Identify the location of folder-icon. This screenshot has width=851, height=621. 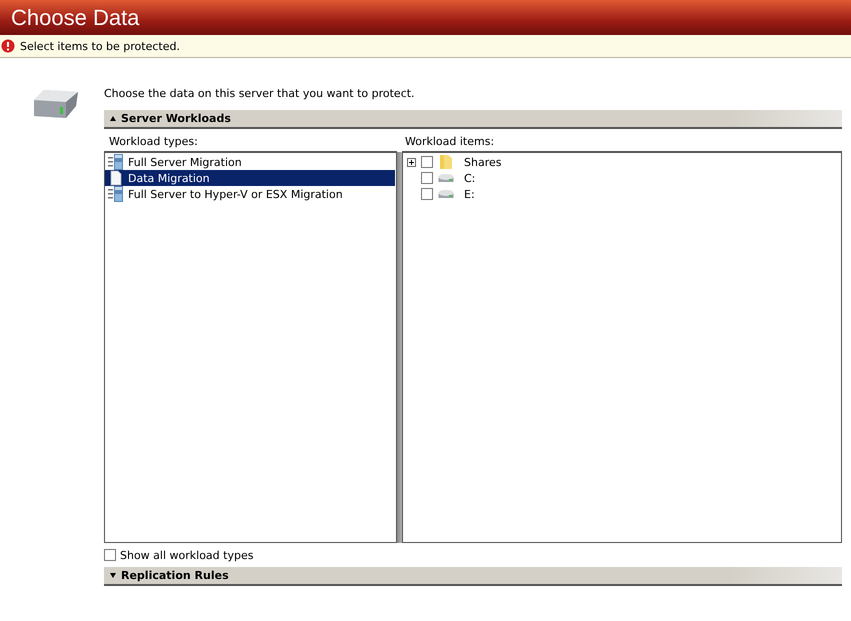
(446, 162).